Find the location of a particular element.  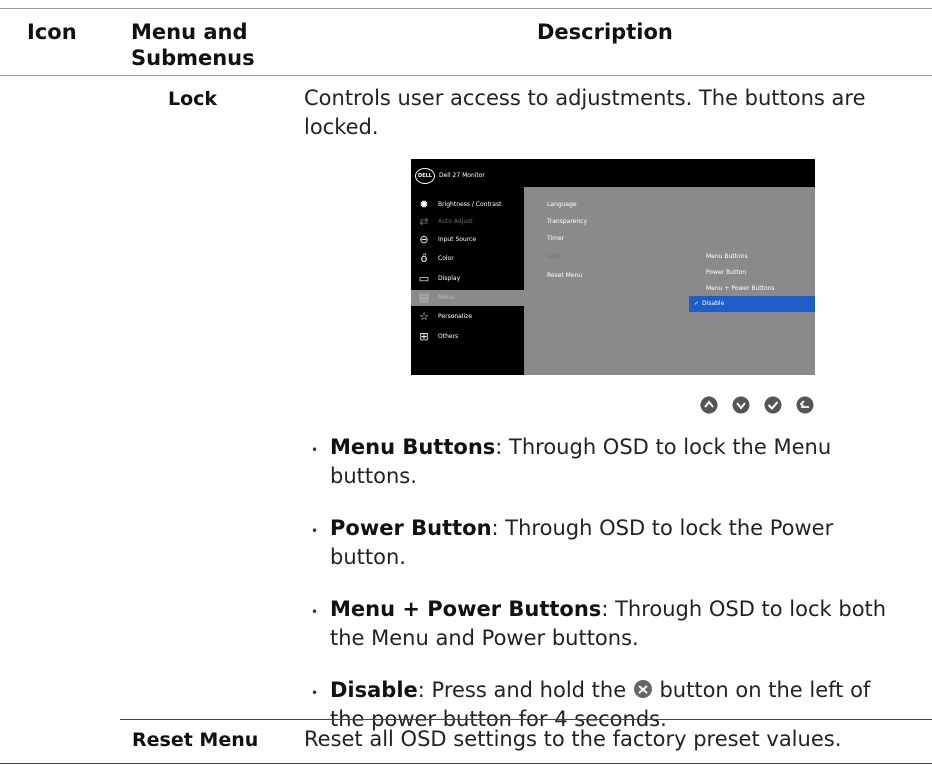

bullet-text: : Press and hold the is located at coordinates (525, 690).